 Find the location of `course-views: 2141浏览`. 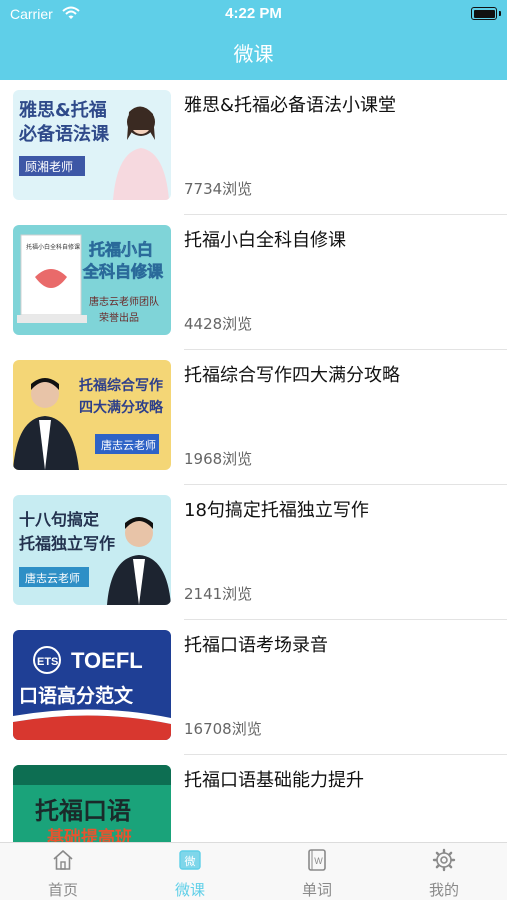

course-views: 2141浏览 is located at coordinates (218, 594).